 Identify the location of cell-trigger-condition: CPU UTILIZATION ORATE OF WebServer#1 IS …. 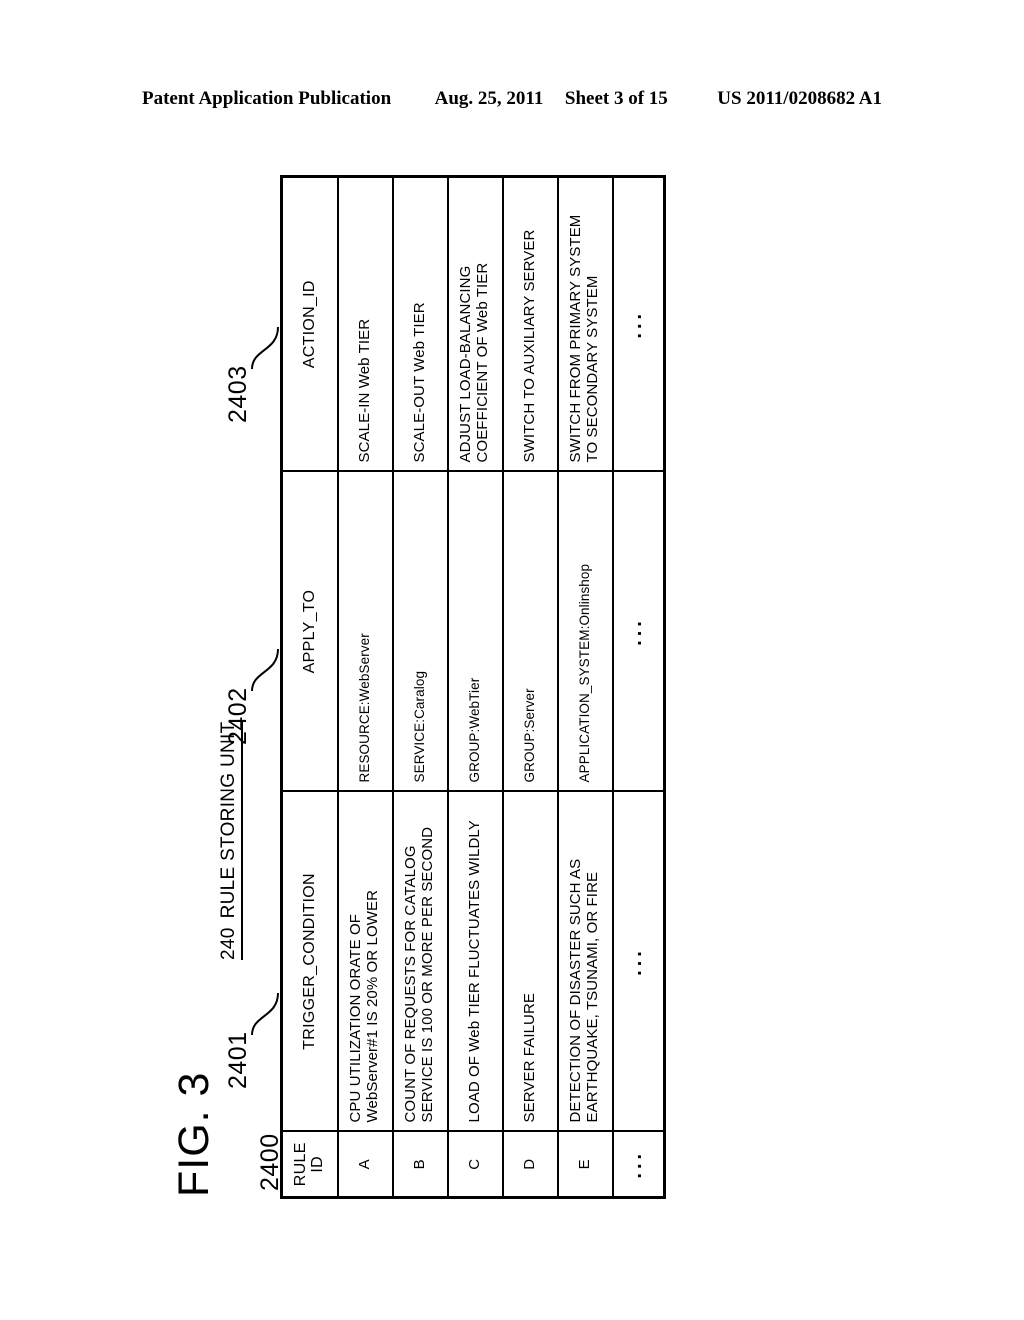
(365, 961).